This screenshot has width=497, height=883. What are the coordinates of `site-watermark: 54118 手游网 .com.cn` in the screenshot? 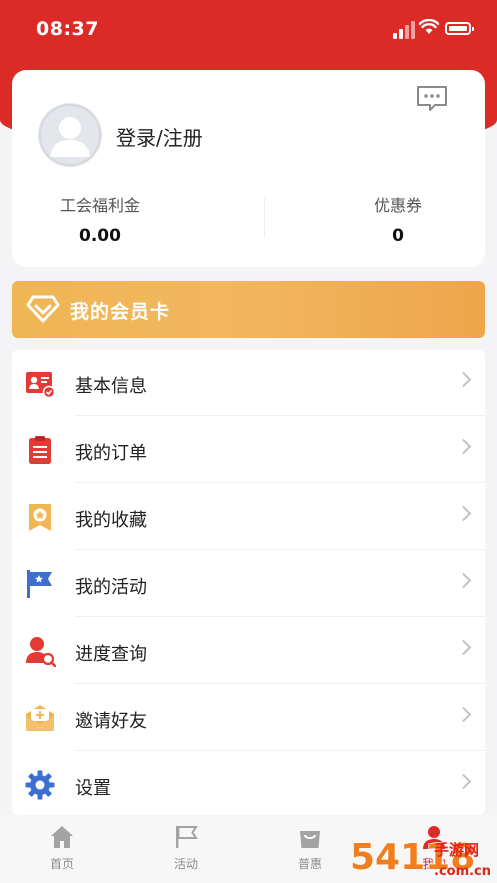 It's located at (420, 857).